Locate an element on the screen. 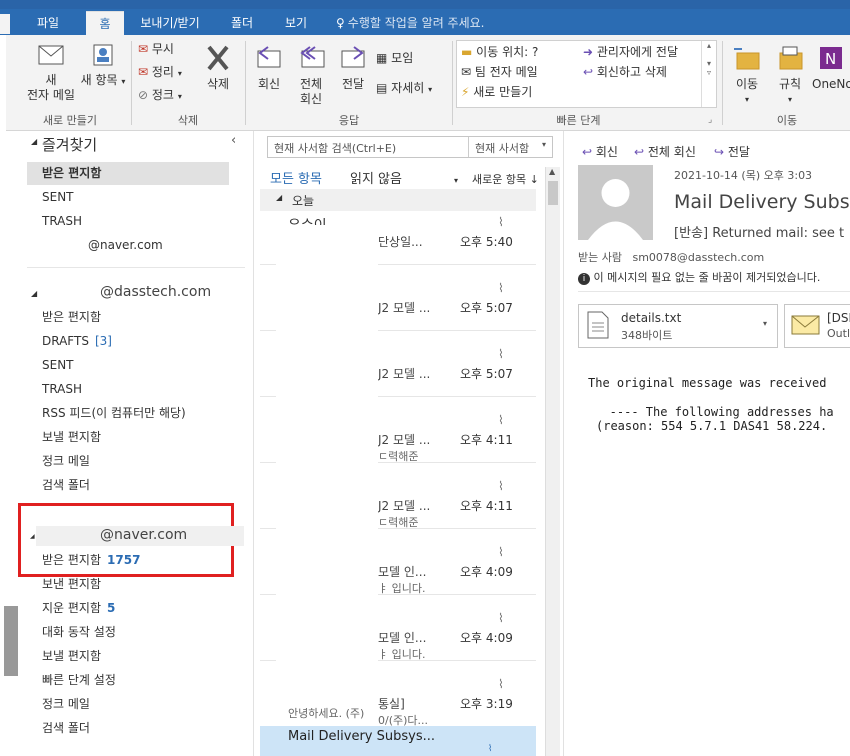 This screenshot has height=756, width=850. ribbon-tab-bar: 파일 홈 보내기/받기 폴더 보기 ♀ 수행할 작업을 알려 주세요. is located at coordinates (425, 18).